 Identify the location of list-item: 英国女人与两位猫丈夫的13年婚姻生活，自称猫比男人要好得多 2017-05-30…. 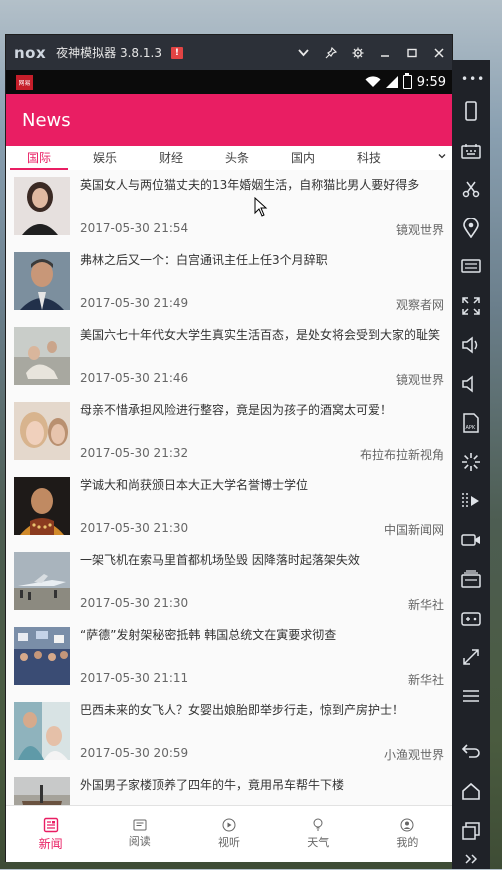
(229, 207).